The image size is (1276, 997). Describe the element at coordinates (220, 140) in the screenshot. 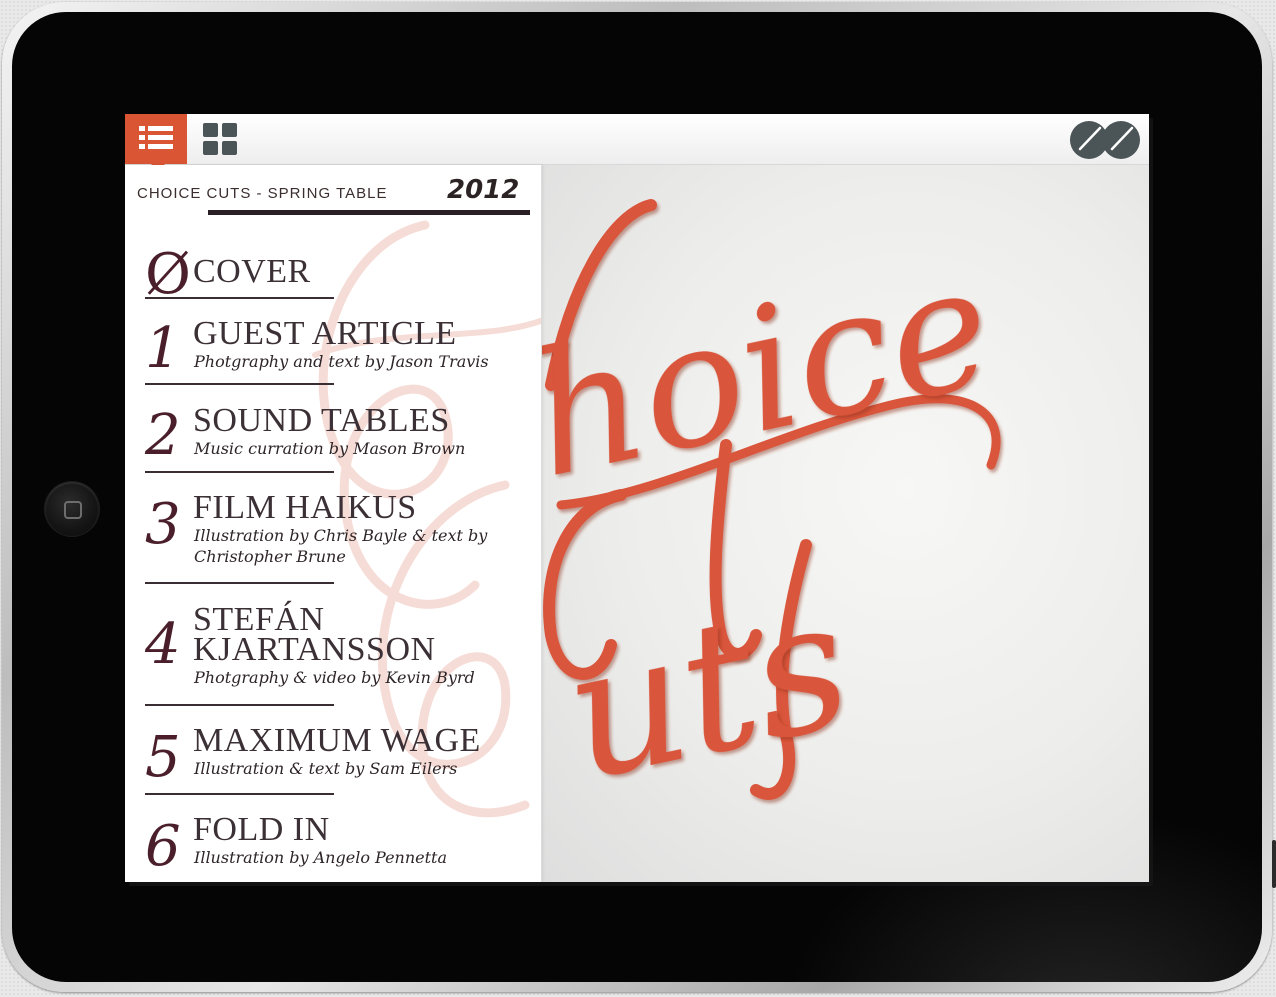

I see `grid-view-button` at that location.